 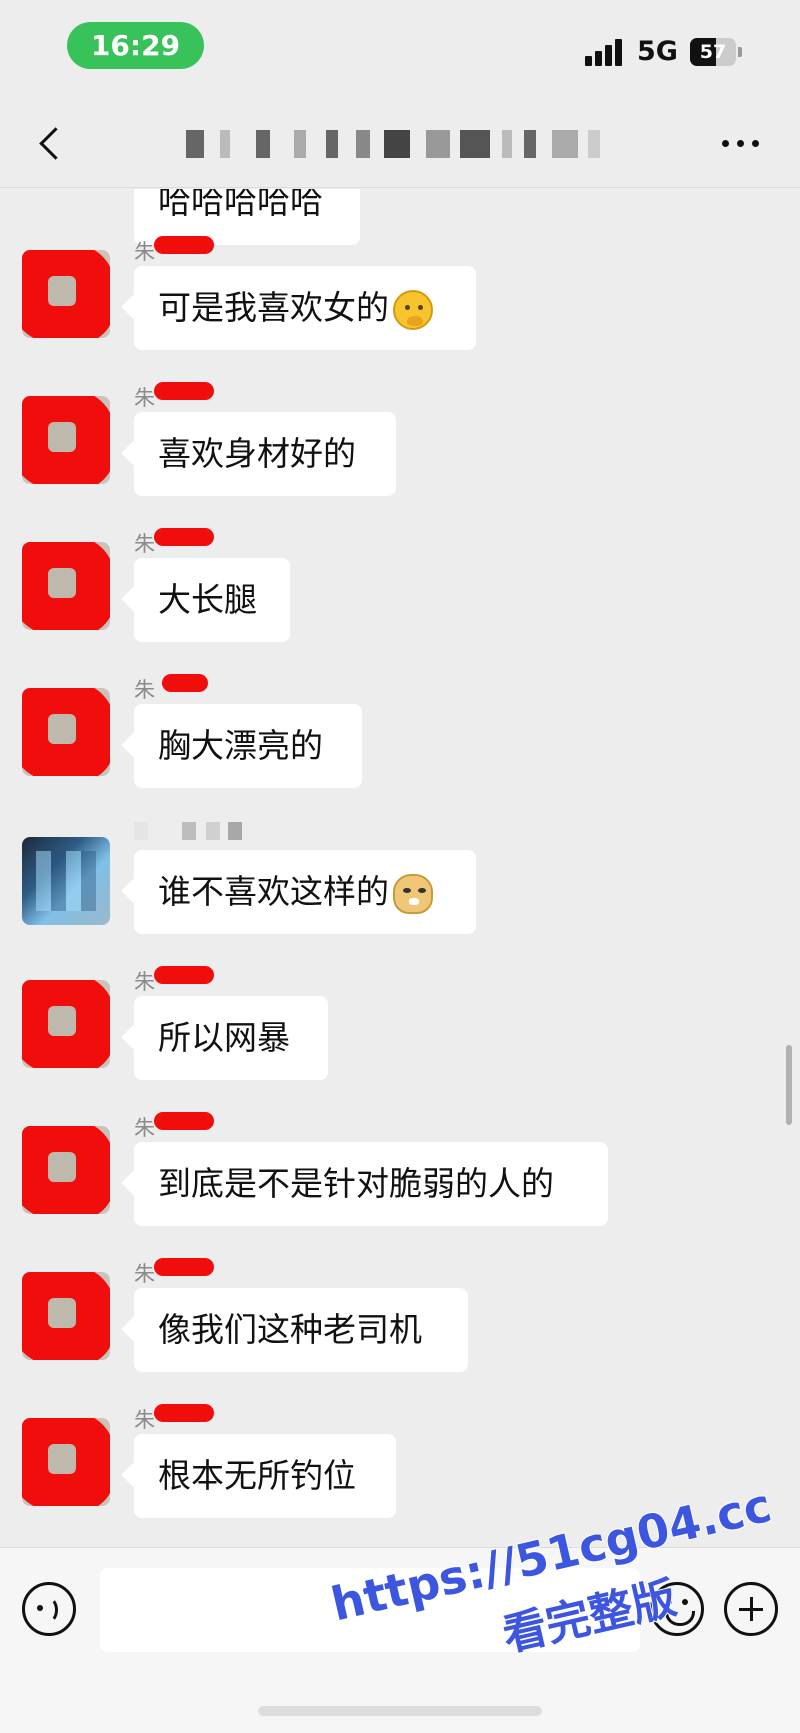 I want to click on message-bubble: 可是我喜欢女的, so click(x=305, y=308).